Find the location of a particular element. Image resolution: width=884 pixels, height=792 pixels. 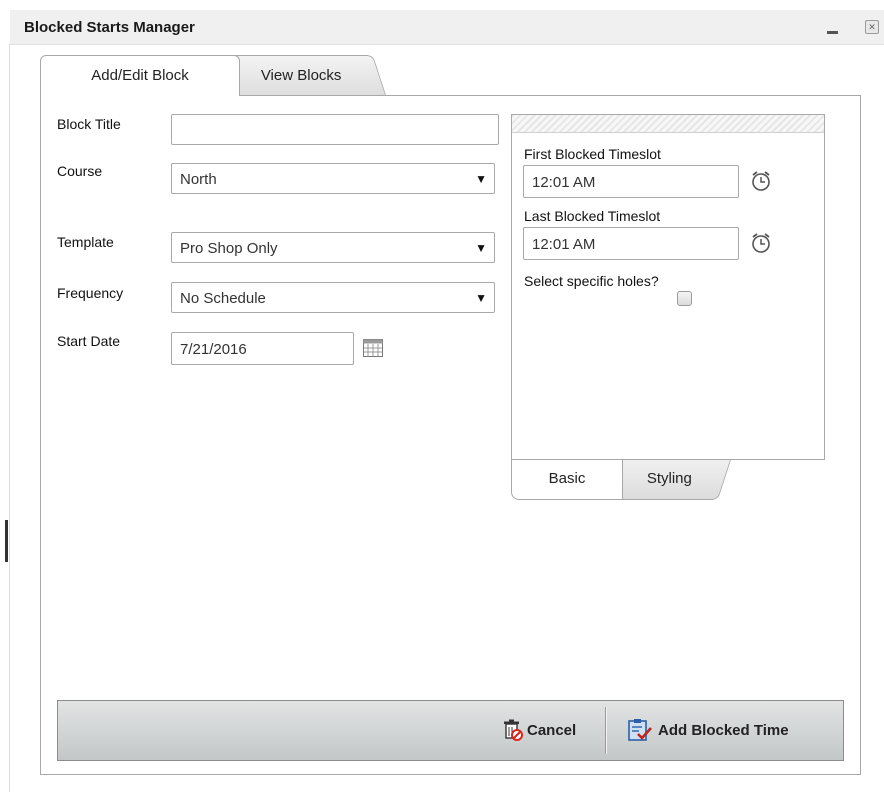

block-title-input is located at coordinates (335, 129).